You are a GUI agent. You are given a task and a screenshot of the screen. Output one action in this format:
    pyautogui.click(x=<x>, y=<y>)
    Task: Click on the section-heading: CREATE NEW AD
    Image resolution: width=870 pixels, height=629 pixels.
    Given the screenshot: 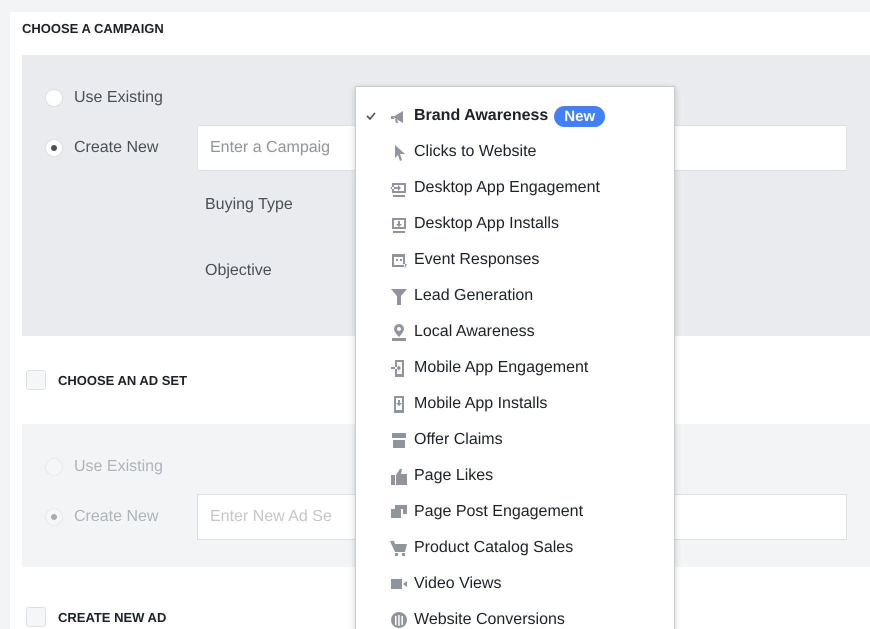 What is the action you would take?
    pyautogui.click(x=112, y=617)
    